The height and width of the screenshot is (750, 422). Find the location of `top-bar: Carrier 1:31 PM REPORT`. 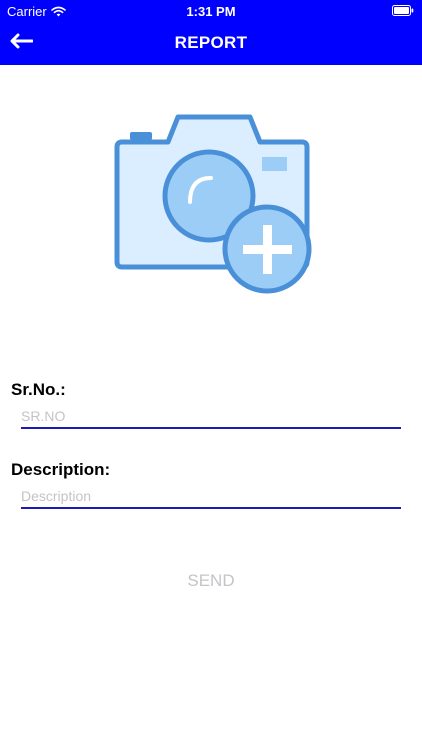

top-bar: Carrier 1:31 PM REPORT is located at coordinates (211, 32).